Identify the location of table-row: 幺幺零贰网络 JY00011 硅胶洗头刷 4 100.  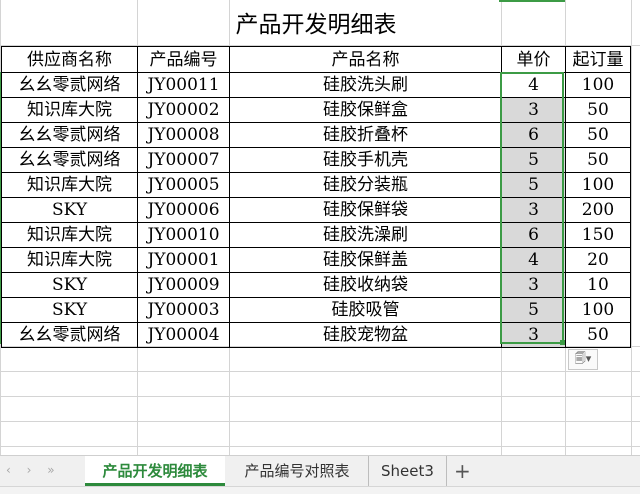
(316, 85).